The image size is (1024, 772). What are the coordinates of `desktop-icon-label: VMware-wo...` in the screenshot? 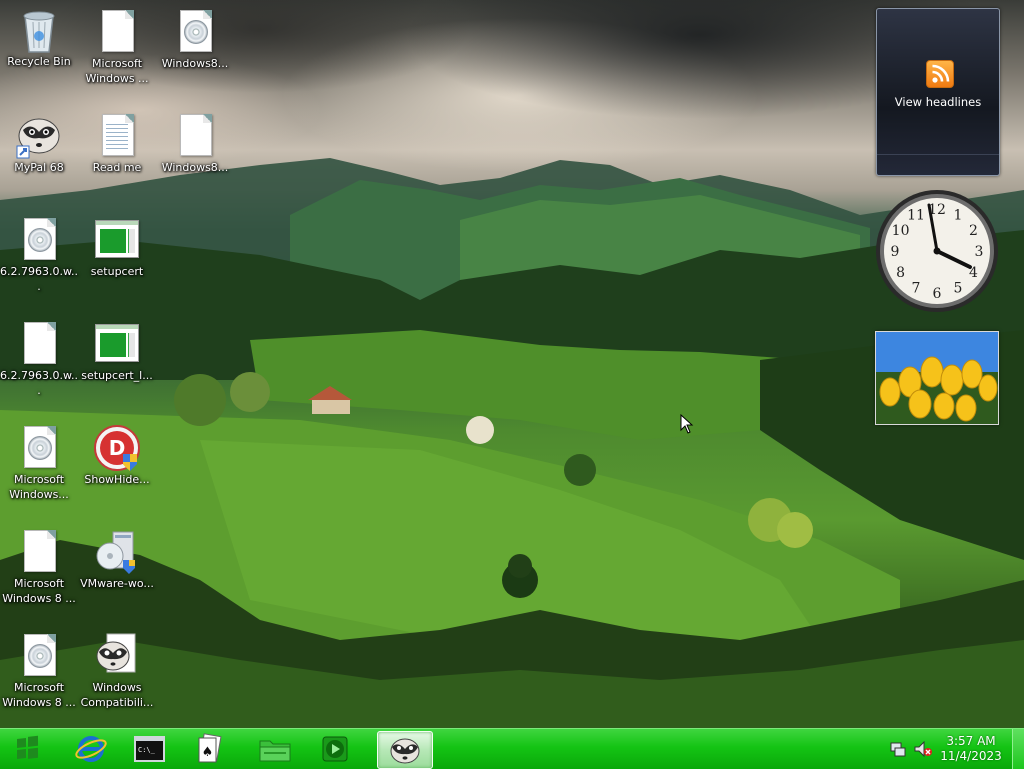 It's located at (117, 583).